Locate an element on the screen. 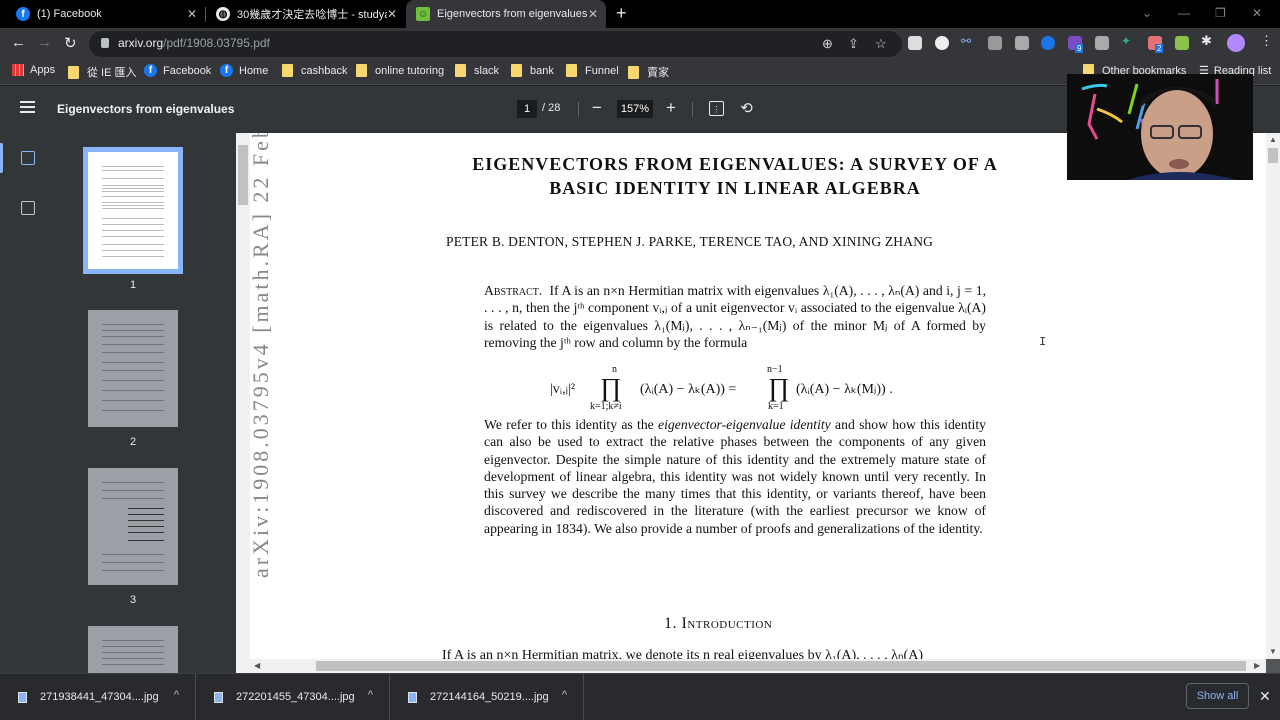  abstract-label: Abstract. is located at coordinates (513, 290).